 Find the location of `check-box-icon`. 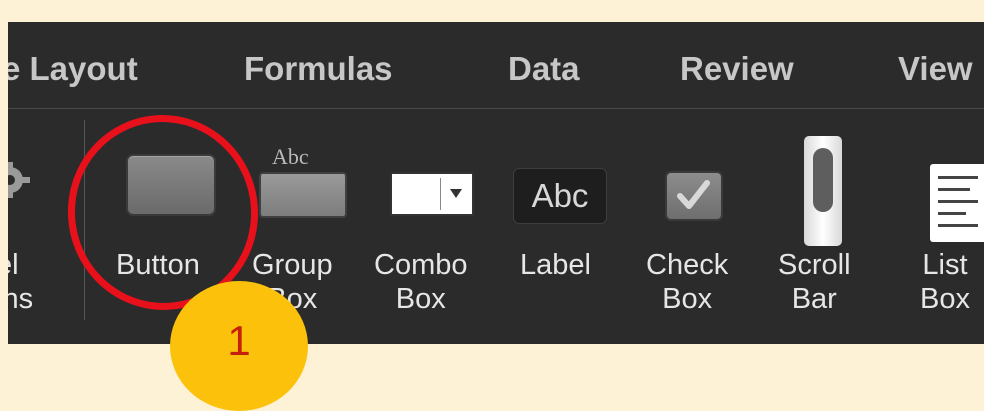

check-box-icon is located at coordinates (694, 196).